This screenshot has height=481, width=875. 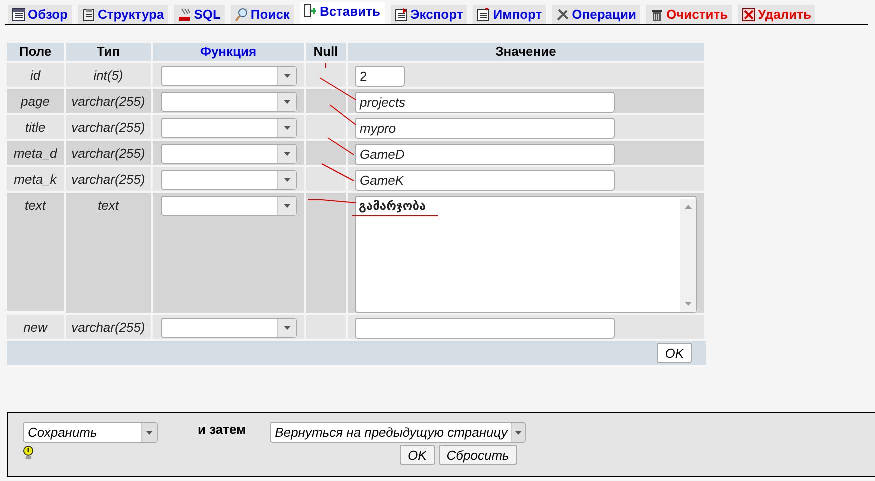 I want to click on lightbulb-icon, so click(x=28, y=453).